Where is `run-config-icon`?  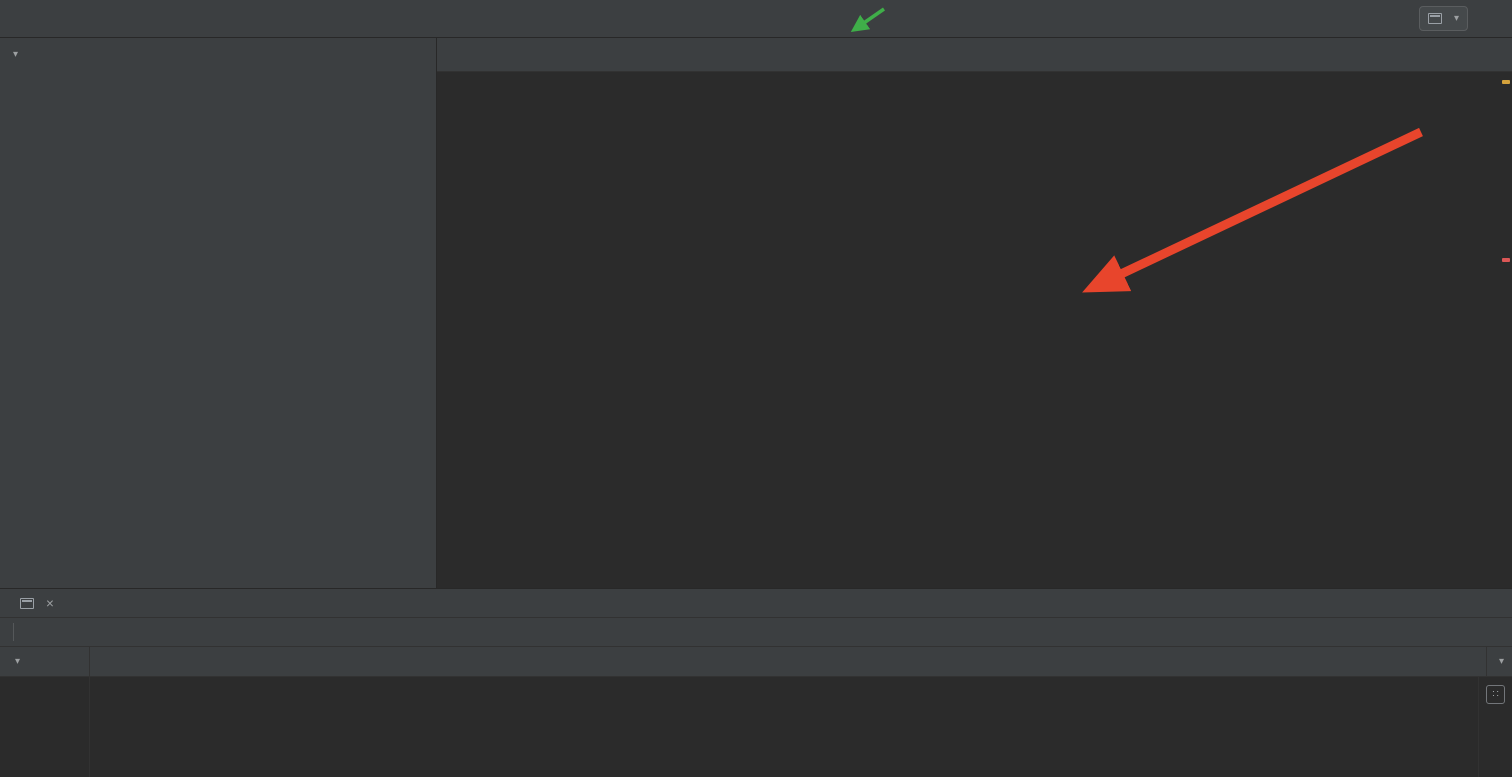
run-config-icon is located at coordinates (1434, 18).